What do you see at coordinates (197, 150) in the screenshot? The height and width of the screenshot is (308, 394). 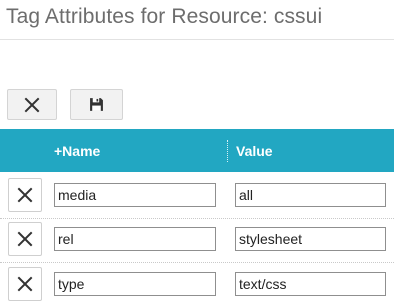 I see `table-header: +Name Value` at bounding box center [197, 150].